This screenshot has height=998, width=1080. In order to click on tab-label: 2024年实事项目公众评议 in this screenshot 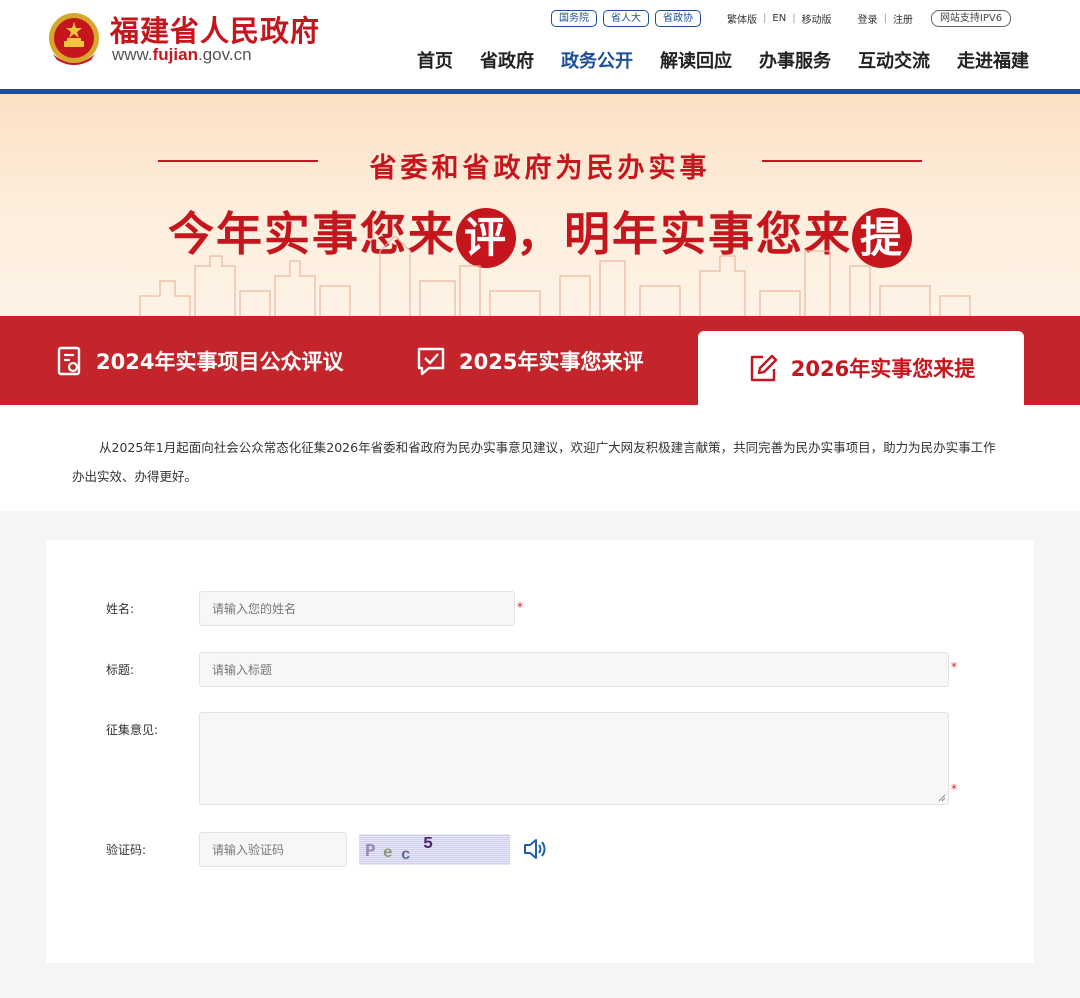, I will do `click(220, 361)`.